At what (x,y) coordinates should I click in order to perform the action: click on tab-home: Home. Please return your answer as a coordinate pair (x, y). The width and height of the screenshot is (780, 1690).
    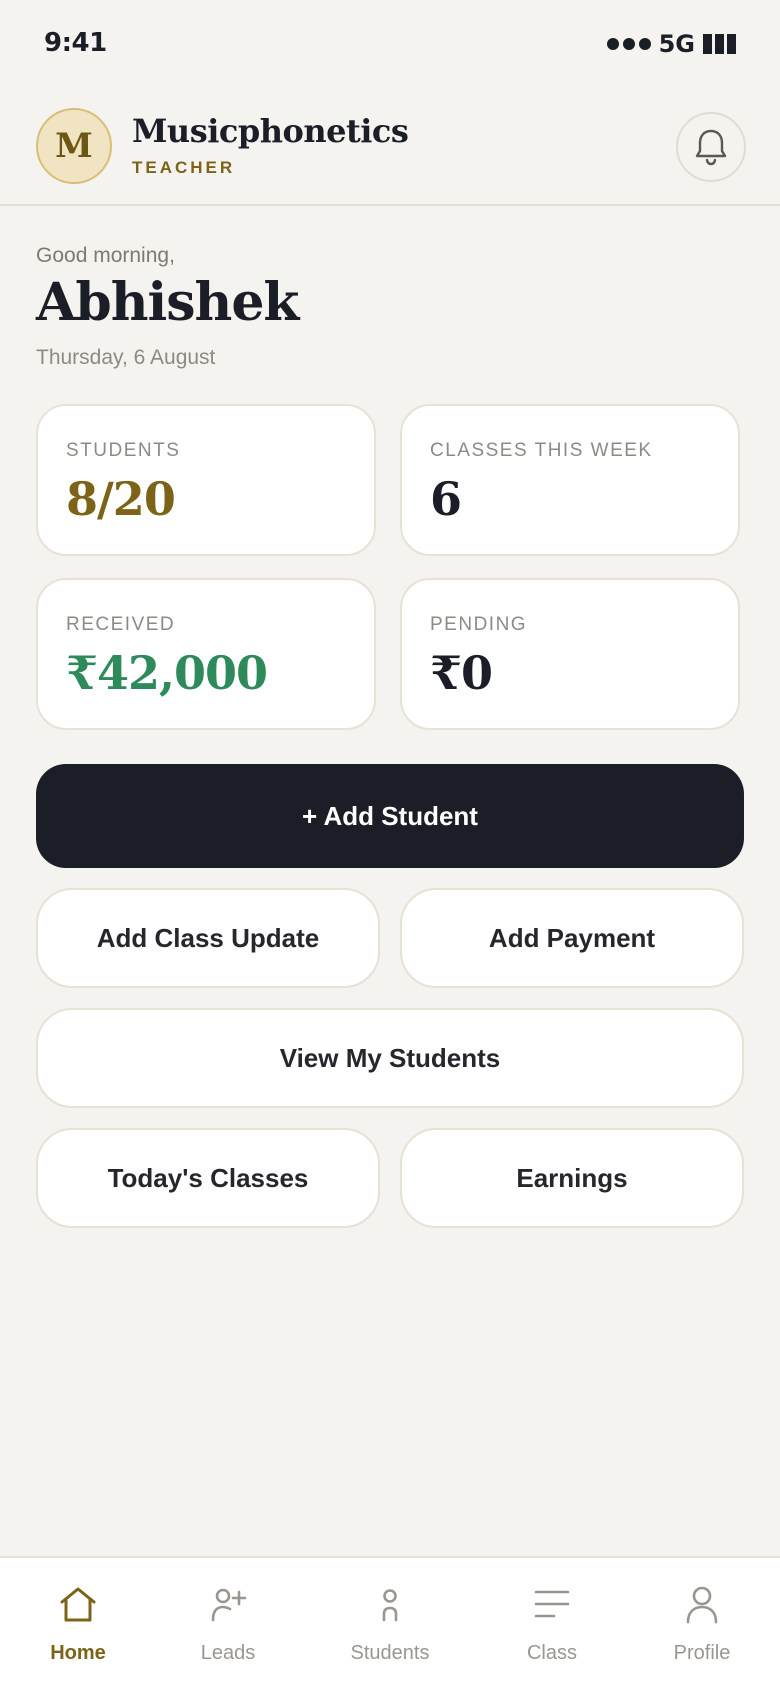
    Looking at the image, I should click on (78, 1624).